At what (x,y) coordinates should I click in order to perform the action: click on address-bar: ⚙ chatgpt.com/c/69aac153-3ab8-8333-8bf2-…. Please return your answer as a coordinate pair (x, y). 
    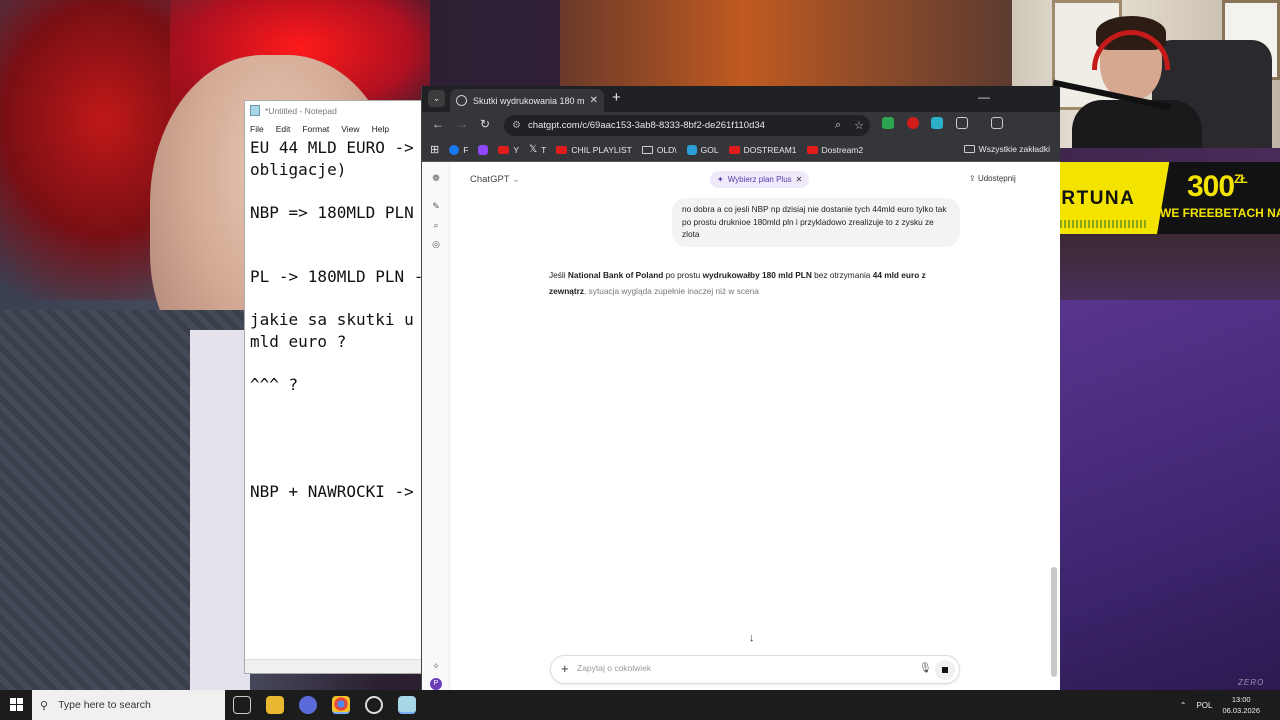
    Looking at the image, I should click on (687, 125).